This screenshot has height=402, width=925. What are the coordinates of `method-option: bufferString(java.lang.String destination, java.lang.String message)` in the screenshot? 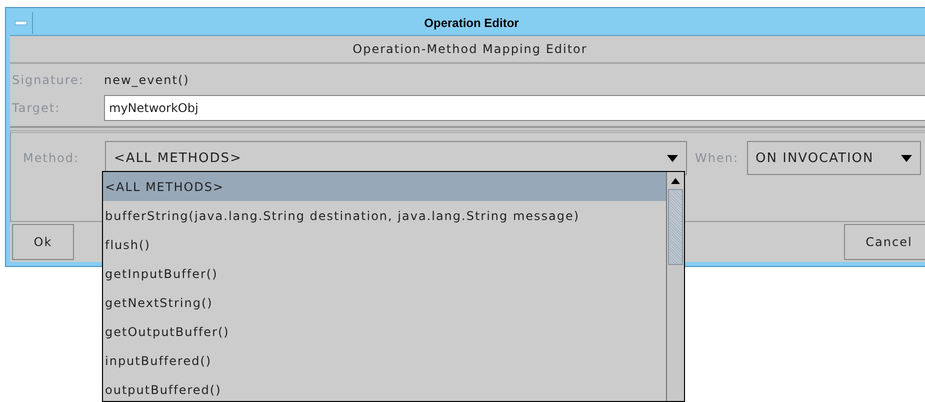 It's located at (384, 215).